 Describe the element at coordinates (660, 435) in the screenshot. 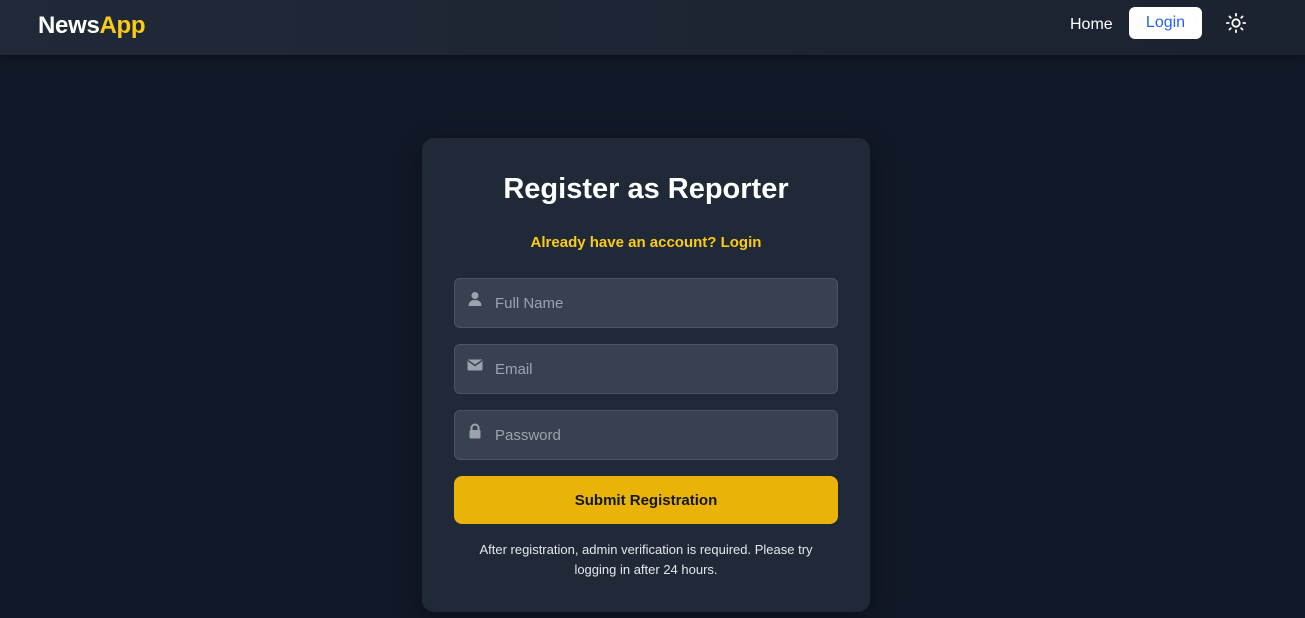

I see `password-input` at that location.